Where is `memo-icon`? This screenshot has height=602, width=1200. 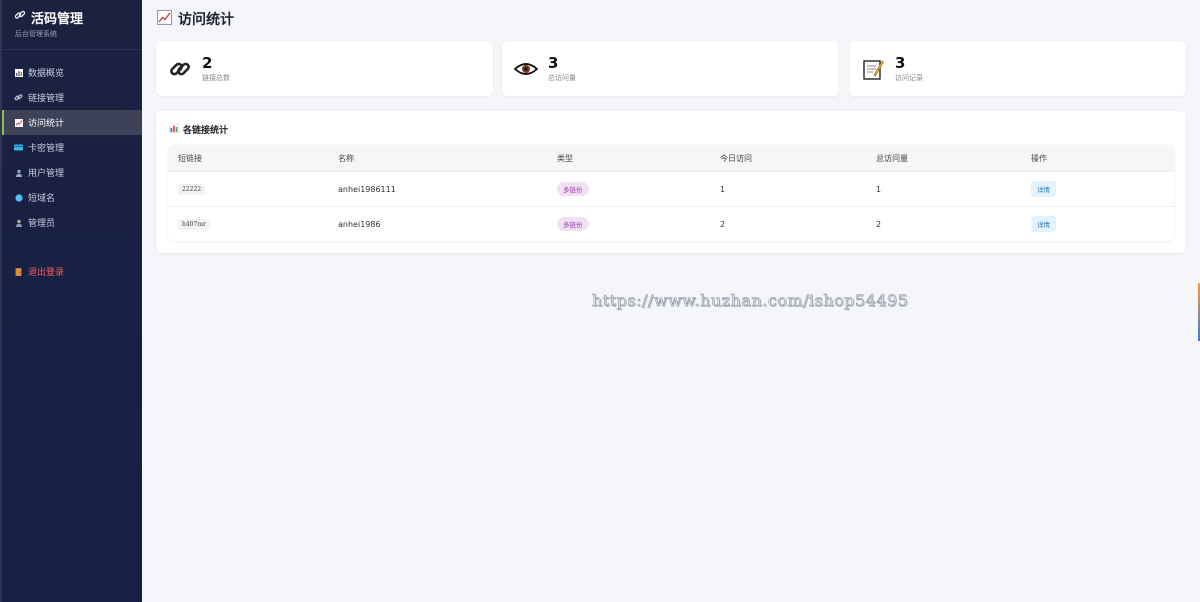 memo-icon is located at coordinates (873, 69).